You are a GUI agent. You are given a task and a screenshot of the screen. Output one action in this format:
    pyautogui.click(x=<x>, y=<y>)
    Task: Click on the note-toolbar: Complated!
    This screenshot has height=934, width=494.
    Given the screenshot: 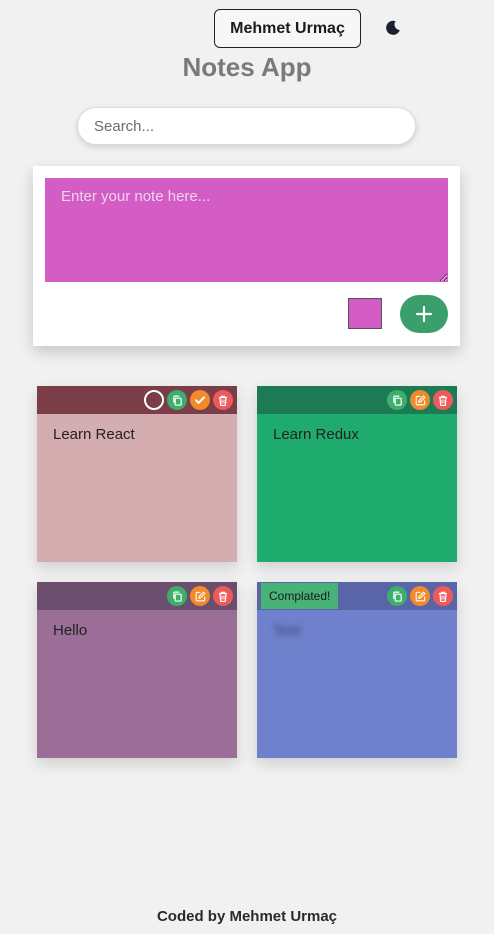 What is the action you would take?
    pyautogui.click(x=357, y=596)
    